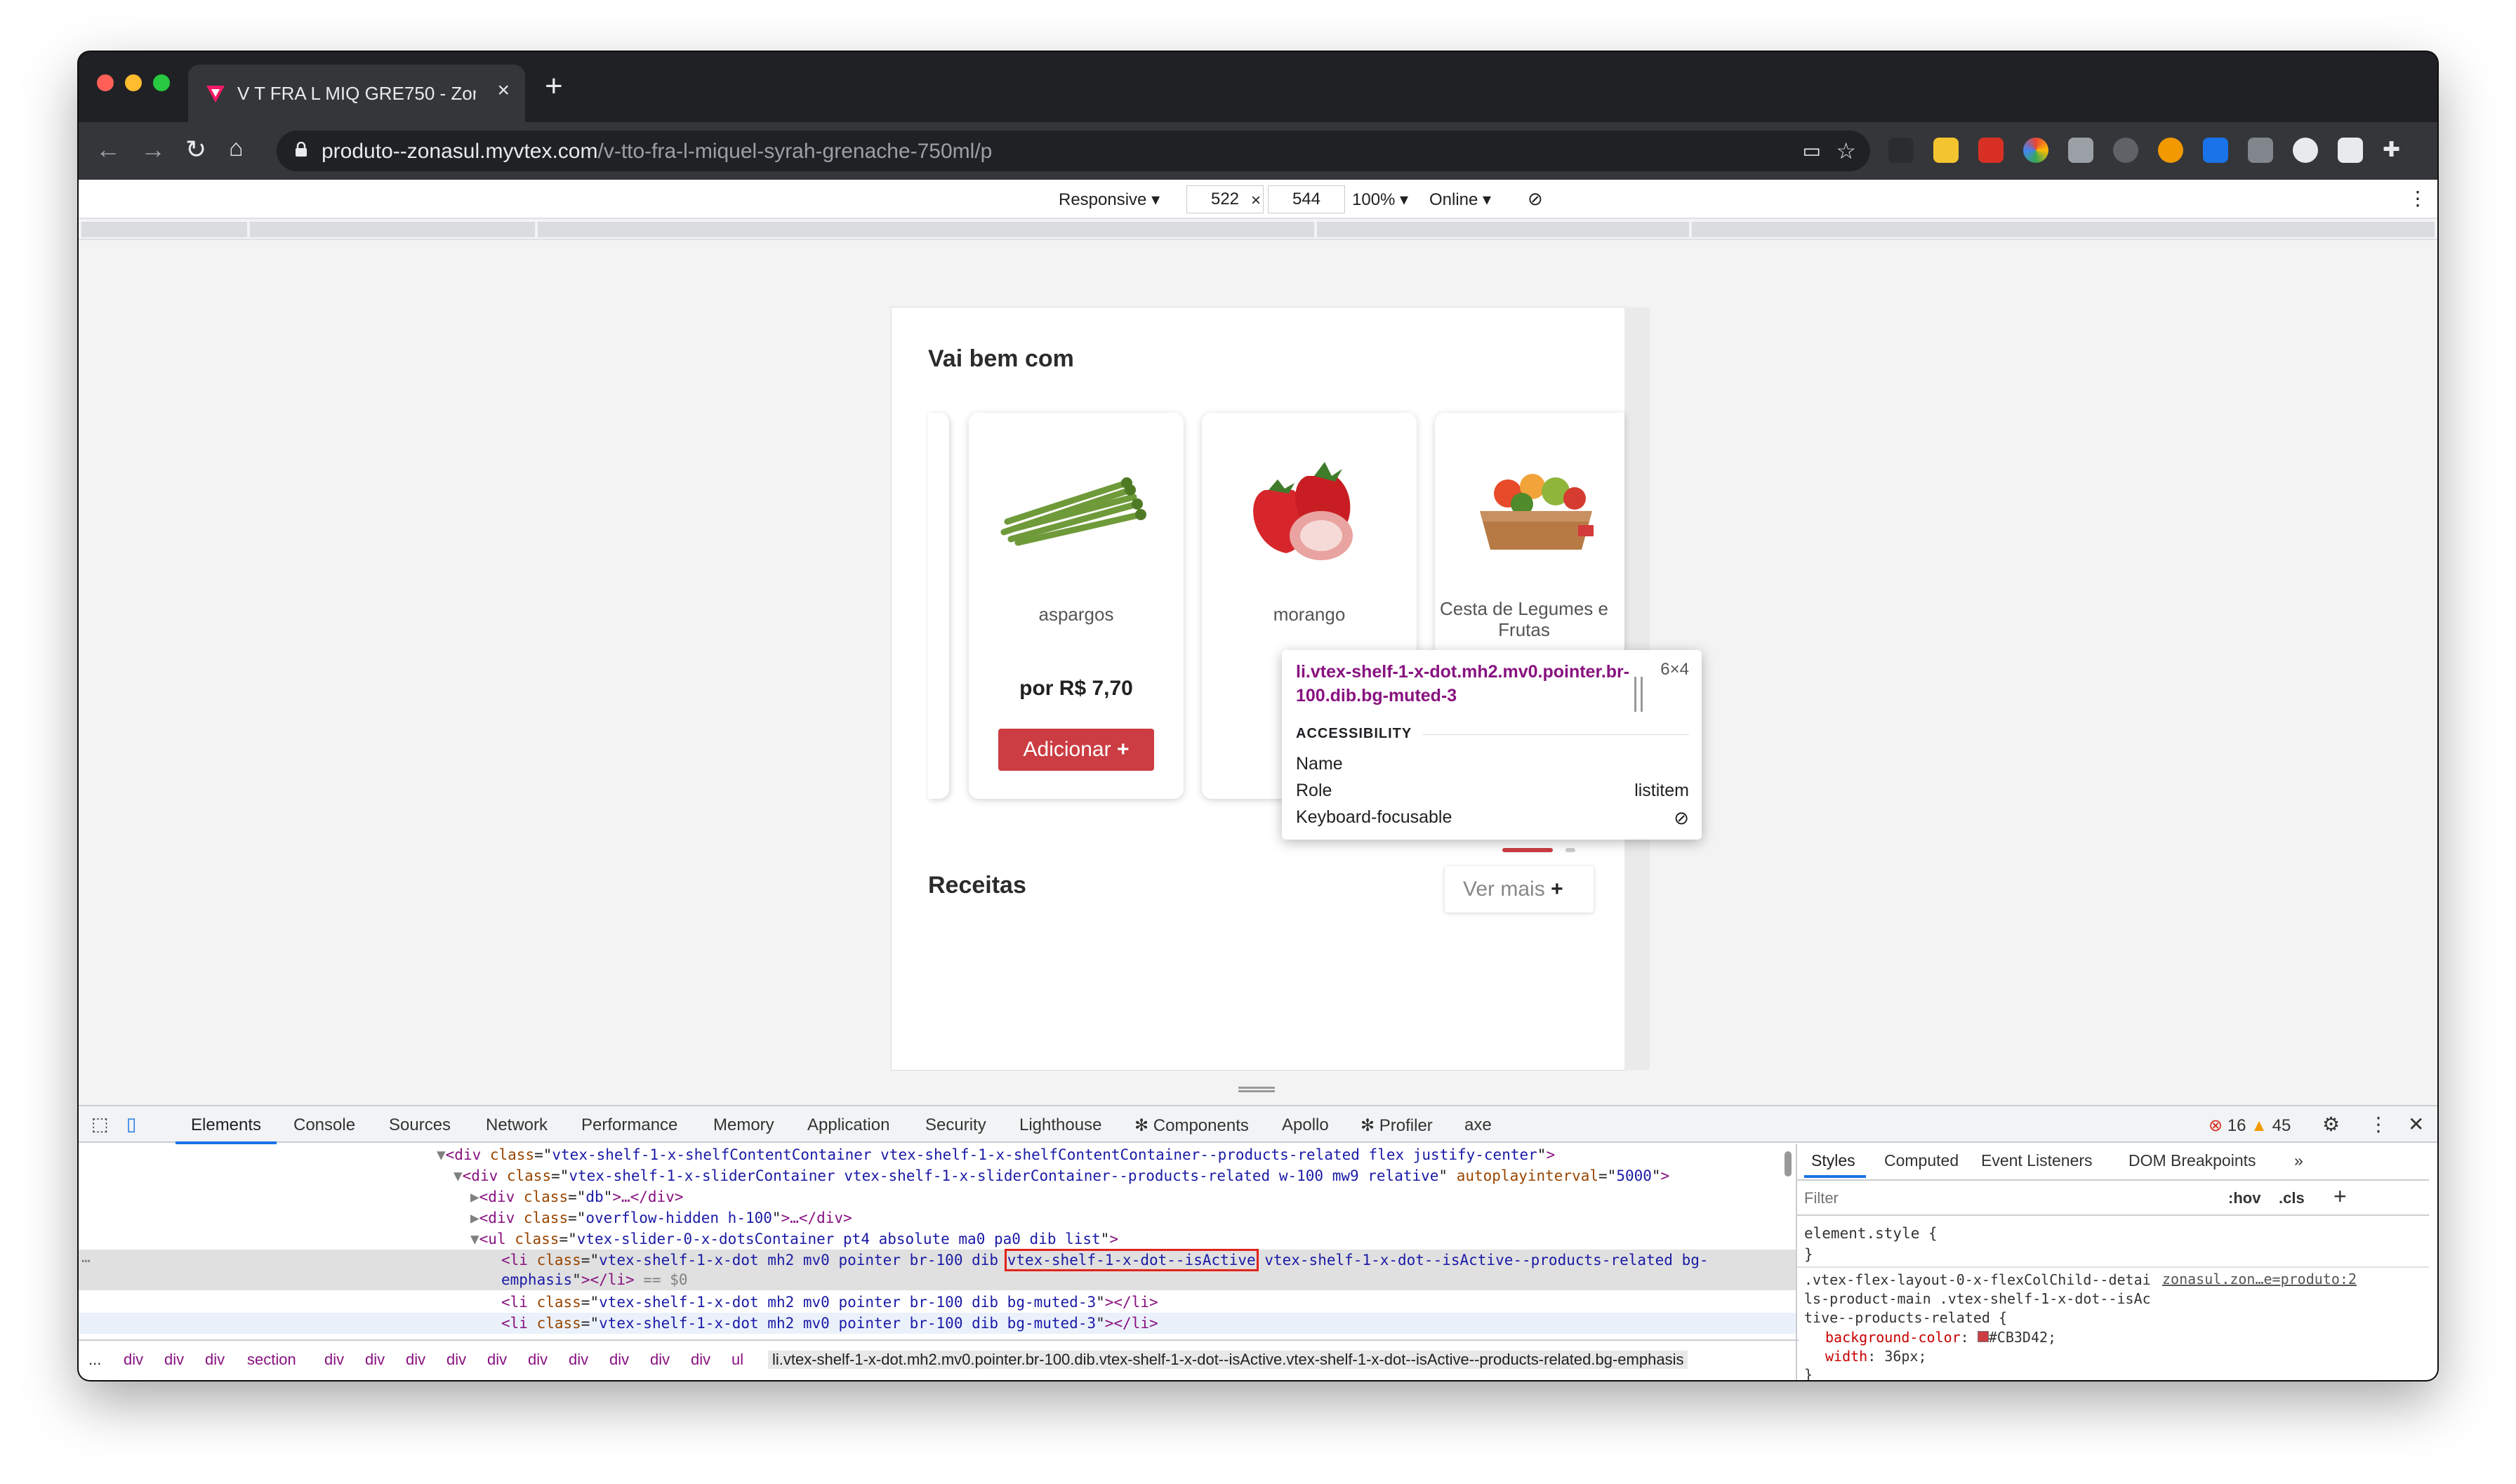 Image resolution: width=2516 pixels, height=1484 pixels. What do you see at coordinates (1478, 1125) in the screenshot?
I see `tab-axe: axe` at bounding box center [1478, 1125].